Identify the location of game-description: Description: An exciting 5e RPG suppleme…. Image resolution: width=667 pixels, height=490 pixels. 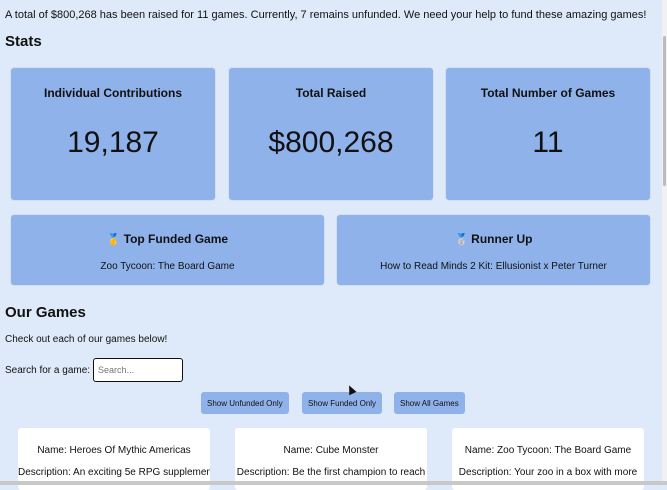
(114, 472).